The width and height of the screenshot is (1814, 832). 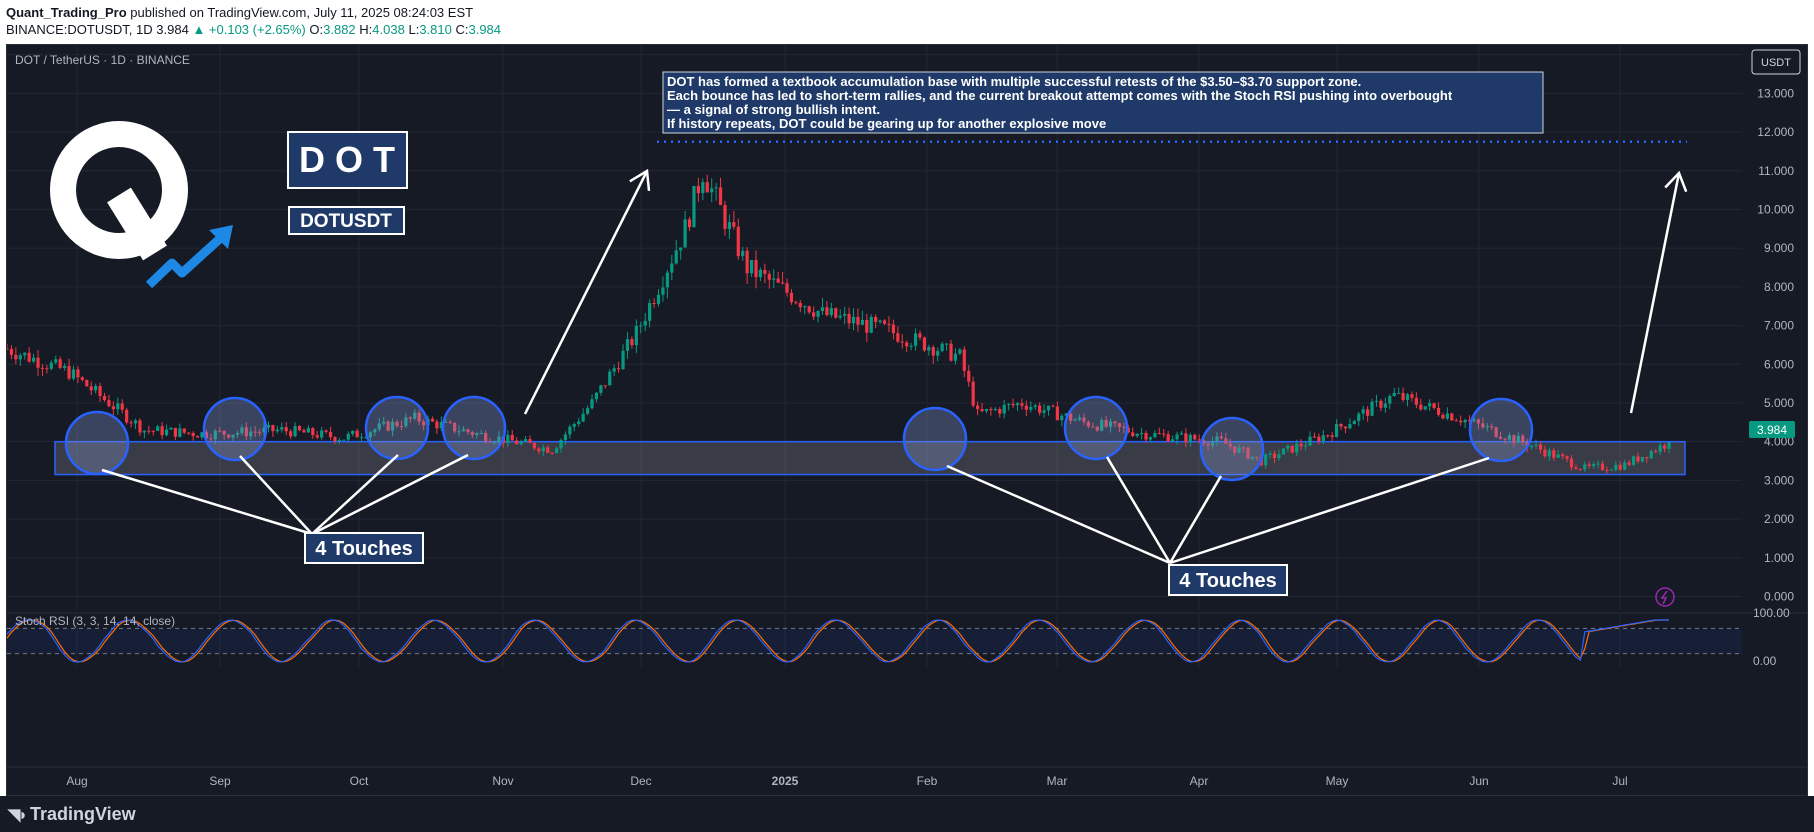 I want to click on author-name: Quant_Trading_Pro, so click(x=66, y=12).